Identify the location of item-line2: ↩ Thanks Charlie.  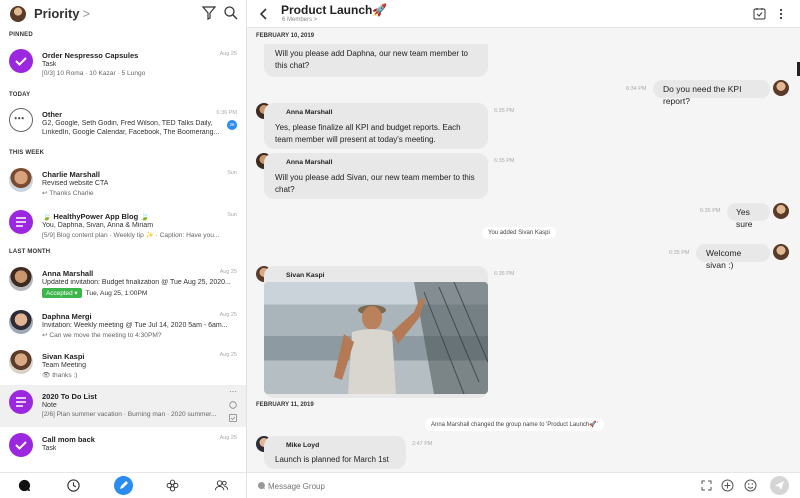
(68, 193).